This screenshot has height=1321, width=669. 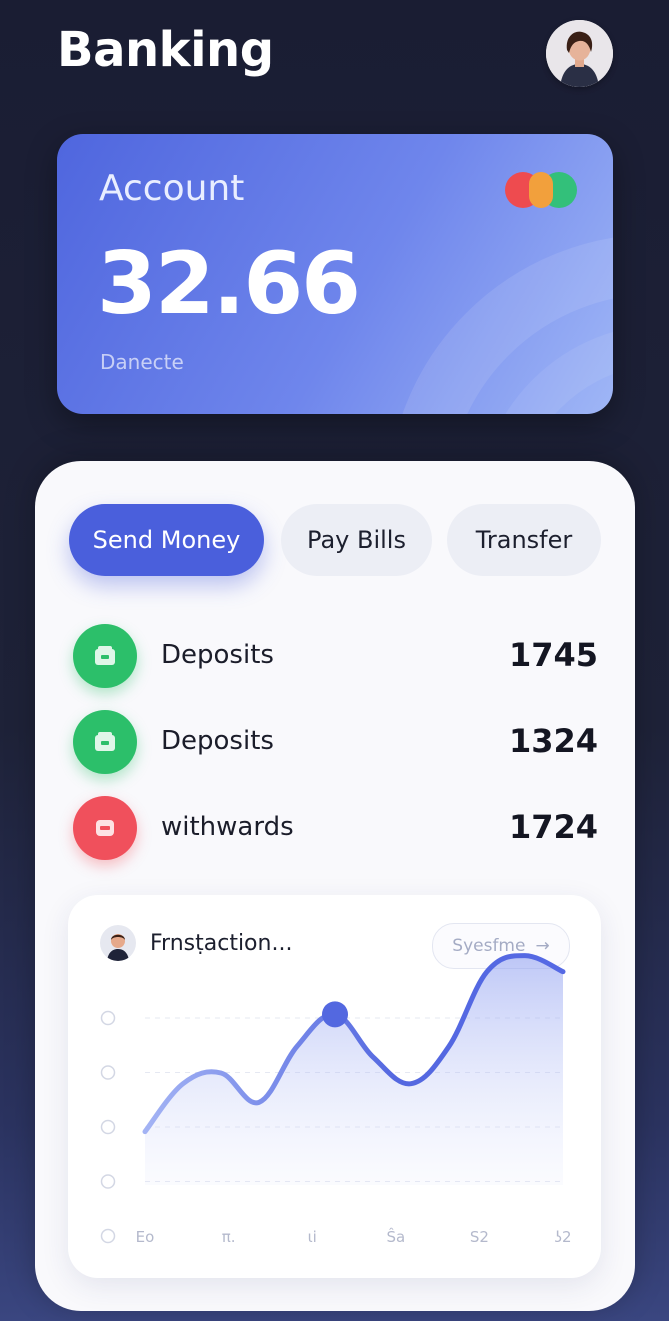 What do you see at coordinates (553, 655) in the screenshot?
I see `transaction-amount: 1745` at bounding box center [553, 655].